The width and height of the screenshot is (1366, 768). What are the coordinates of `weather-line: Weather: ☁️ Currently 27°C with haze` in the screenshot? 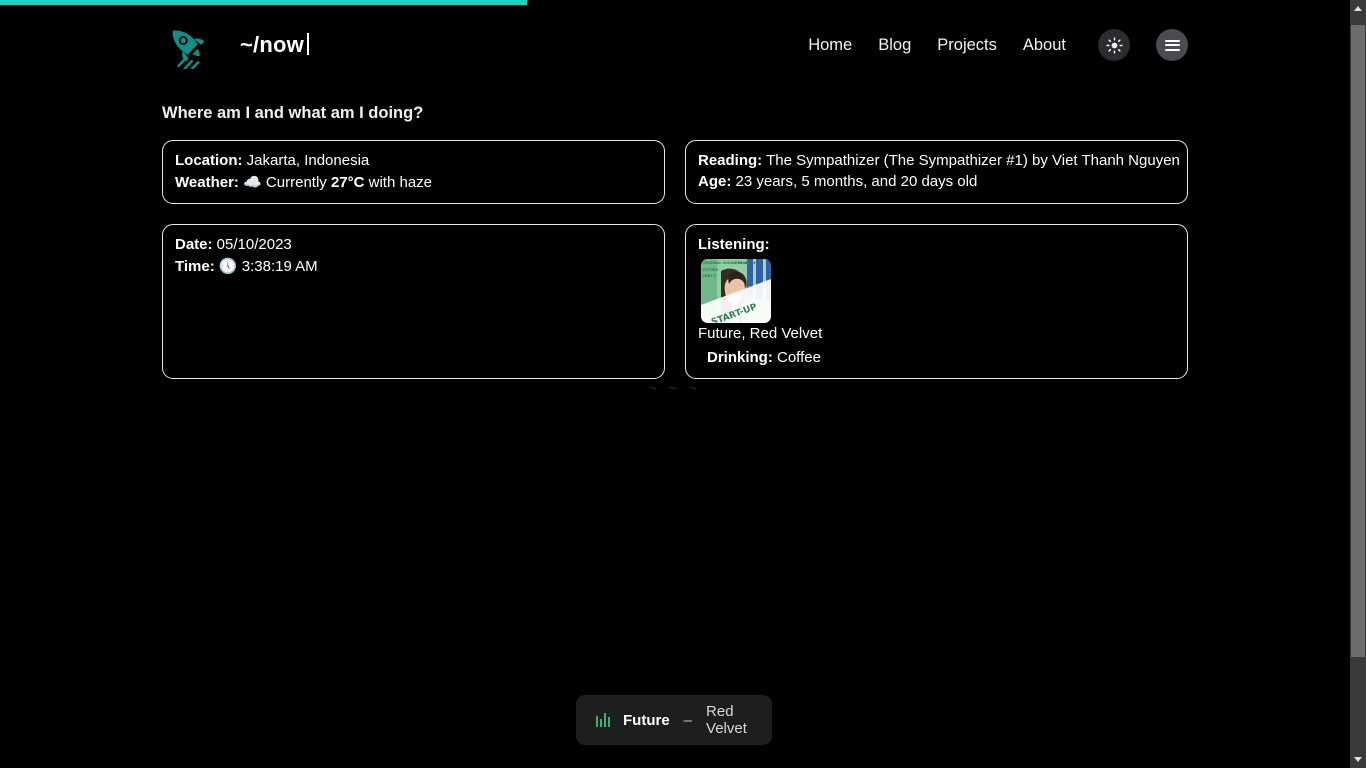 It's located at (413, 183).